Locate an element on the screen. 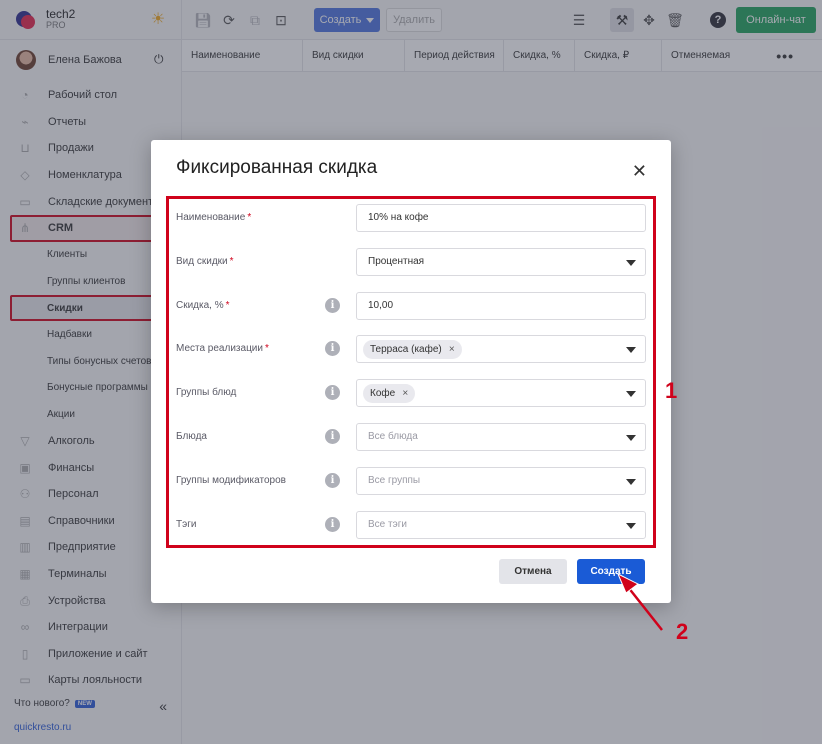 This screenshot has height=744, width=822. form-row: Скидка, % * i 10,00 is located at coordinates (411, 305).